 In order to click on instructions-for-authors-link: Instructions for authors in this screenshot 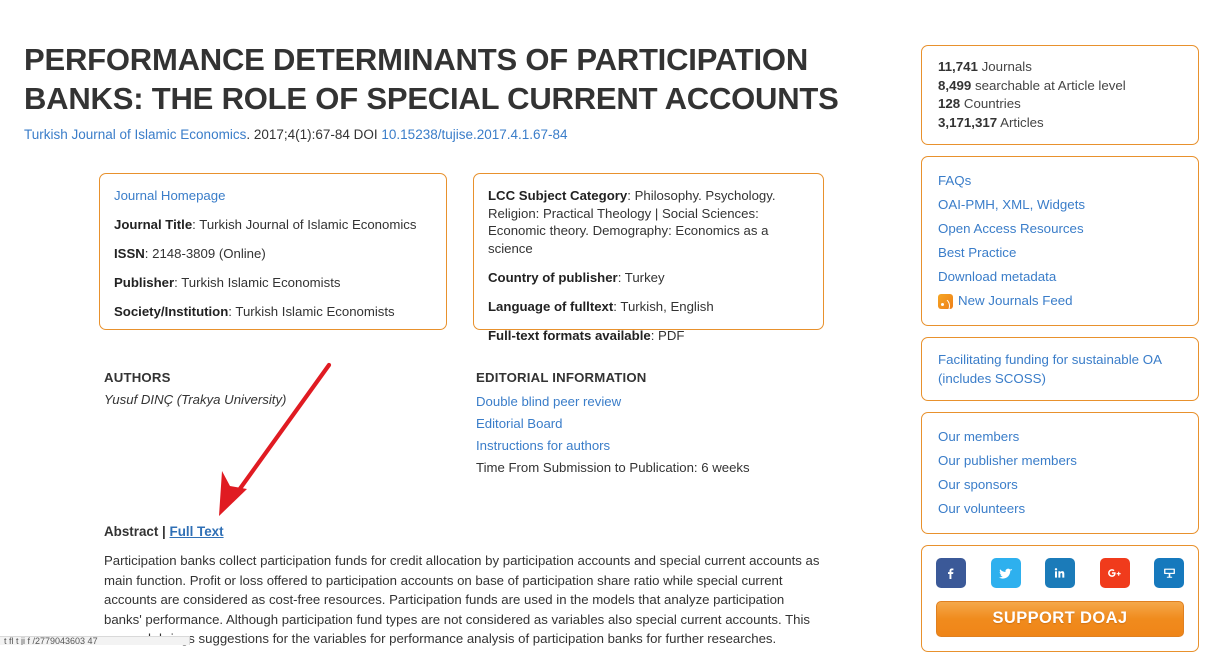, I will do `click(543, 445)`.